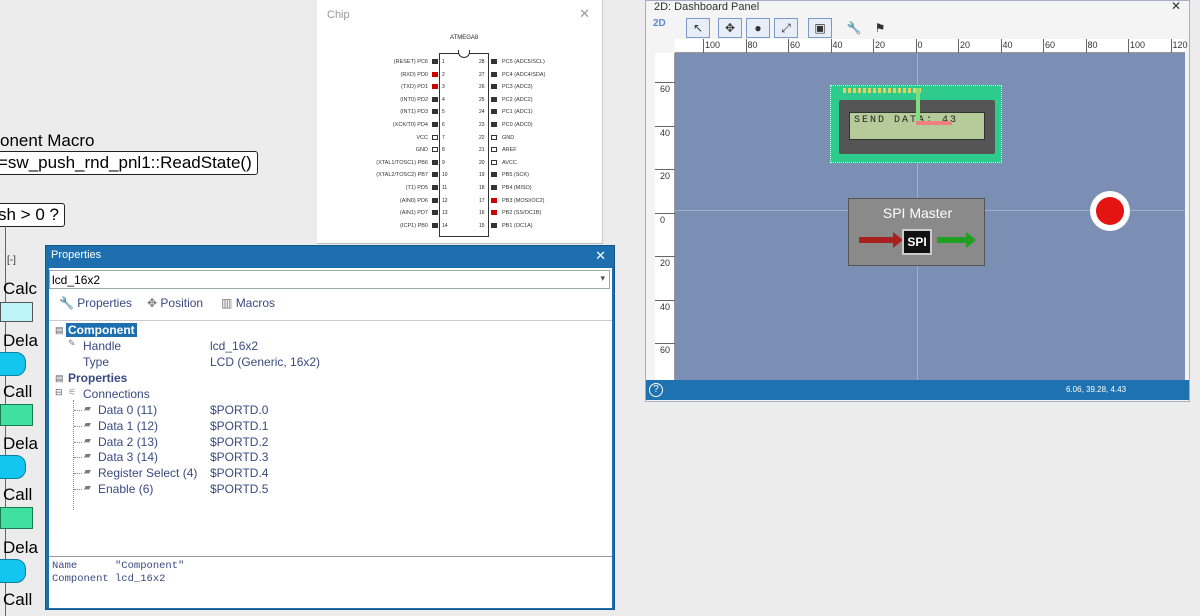 Image resolution: width=1200 pixels, height=616 pixels. I want to click on tab-macros: ▥ Macros, so click(248, 303).